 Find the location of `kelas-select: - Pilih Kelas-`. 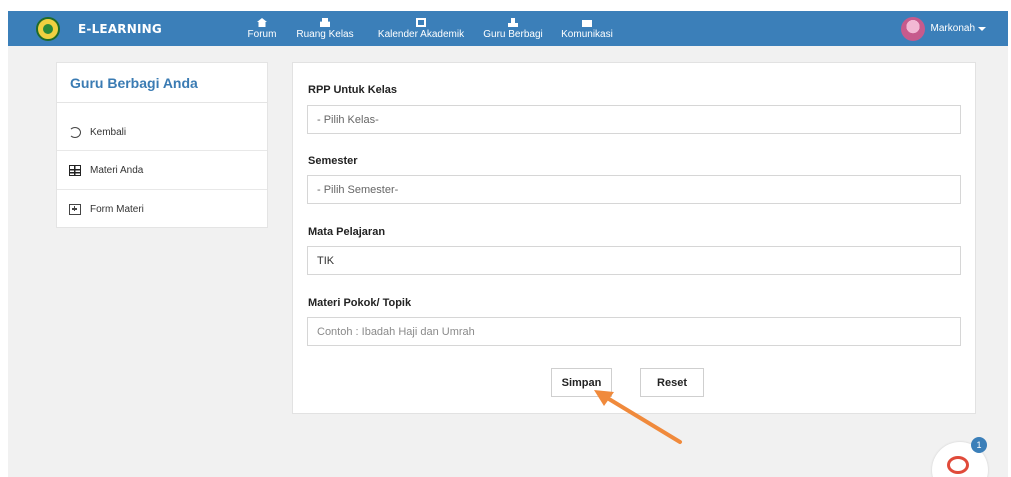

kelas-select: - Pilih Kelas- is located at coordinates (634, 119).